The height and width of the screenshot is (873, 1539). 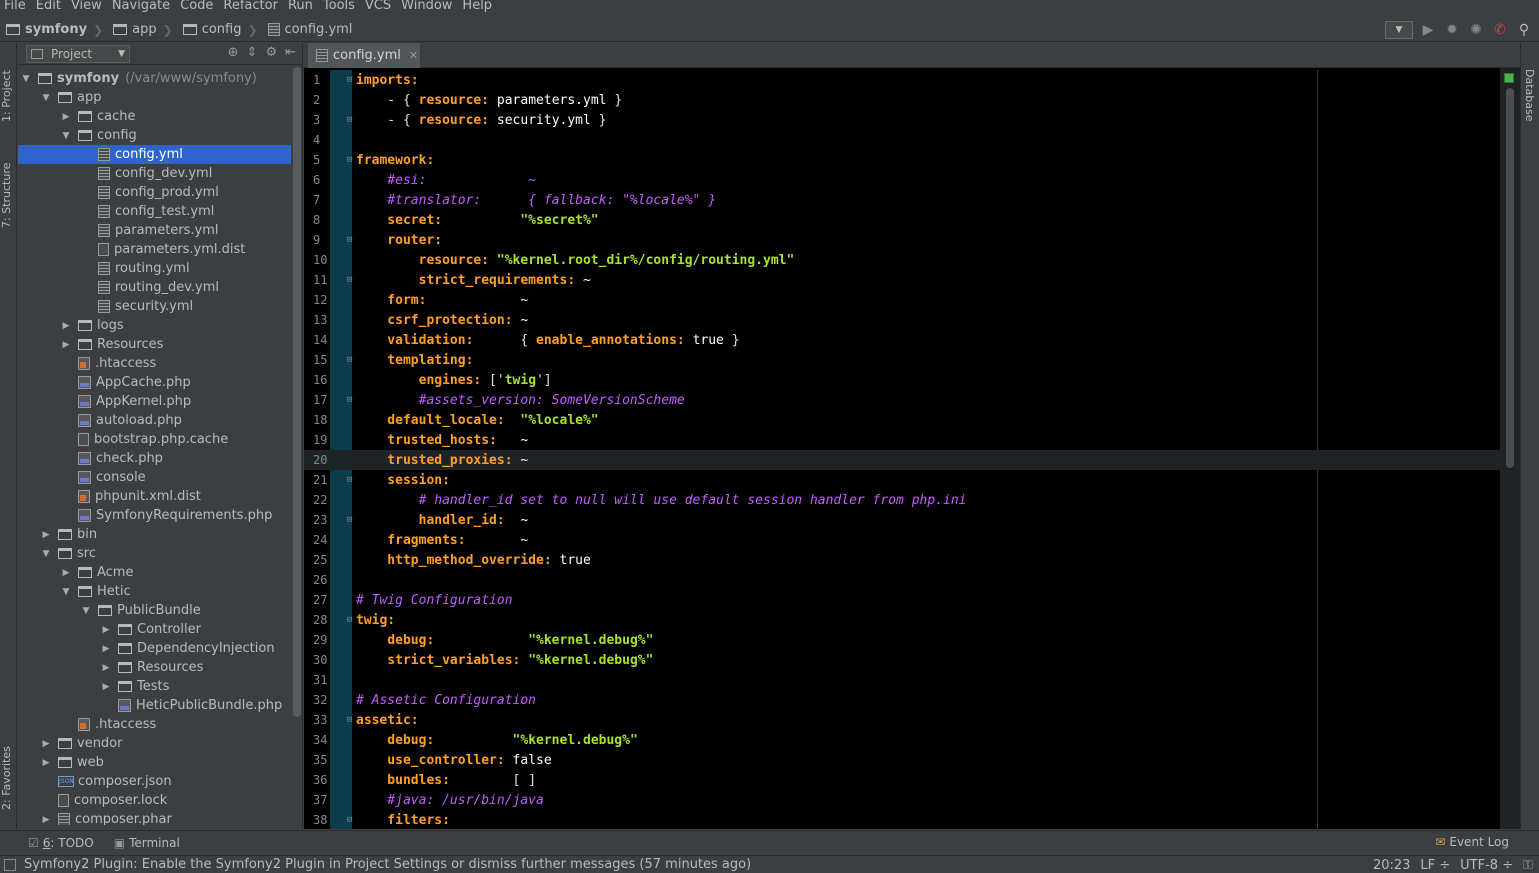 What do you see at coordinates (142, 7) in the screenshot?
I see `menu-navigate: Navigate` at bounding box center [142, 7].